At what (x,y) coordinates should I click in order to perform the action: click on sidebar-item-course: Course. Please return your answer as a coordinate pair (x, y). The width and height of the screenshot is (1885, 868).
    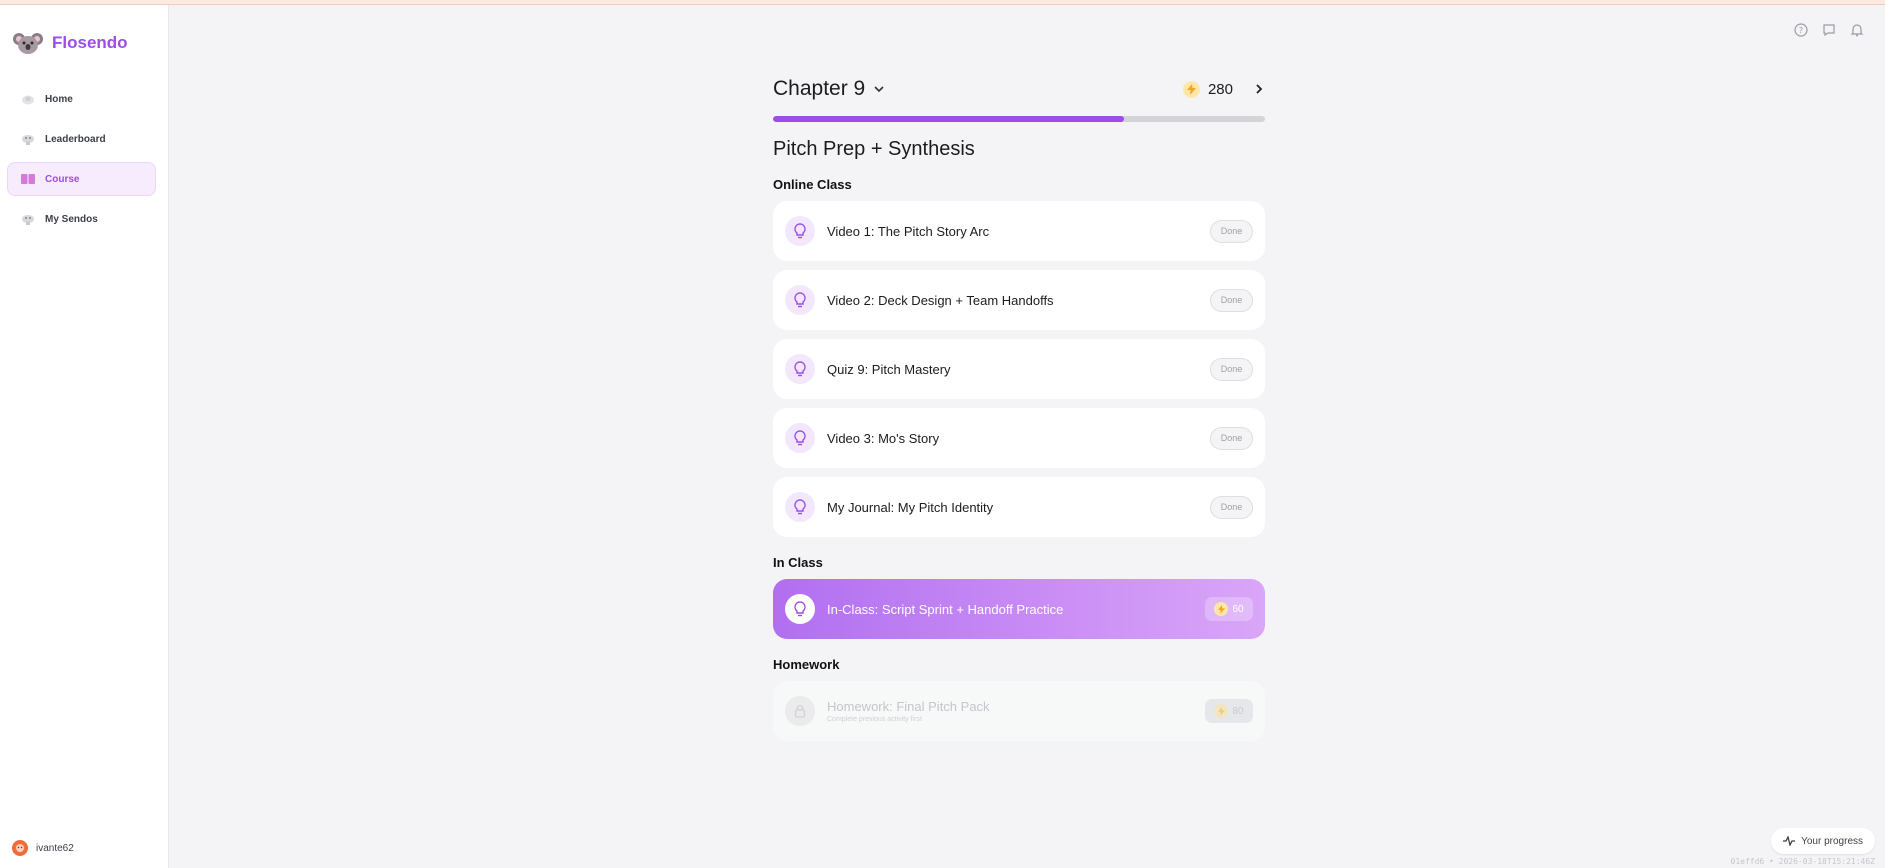
    Looking at the image, I should click on (81, 179).